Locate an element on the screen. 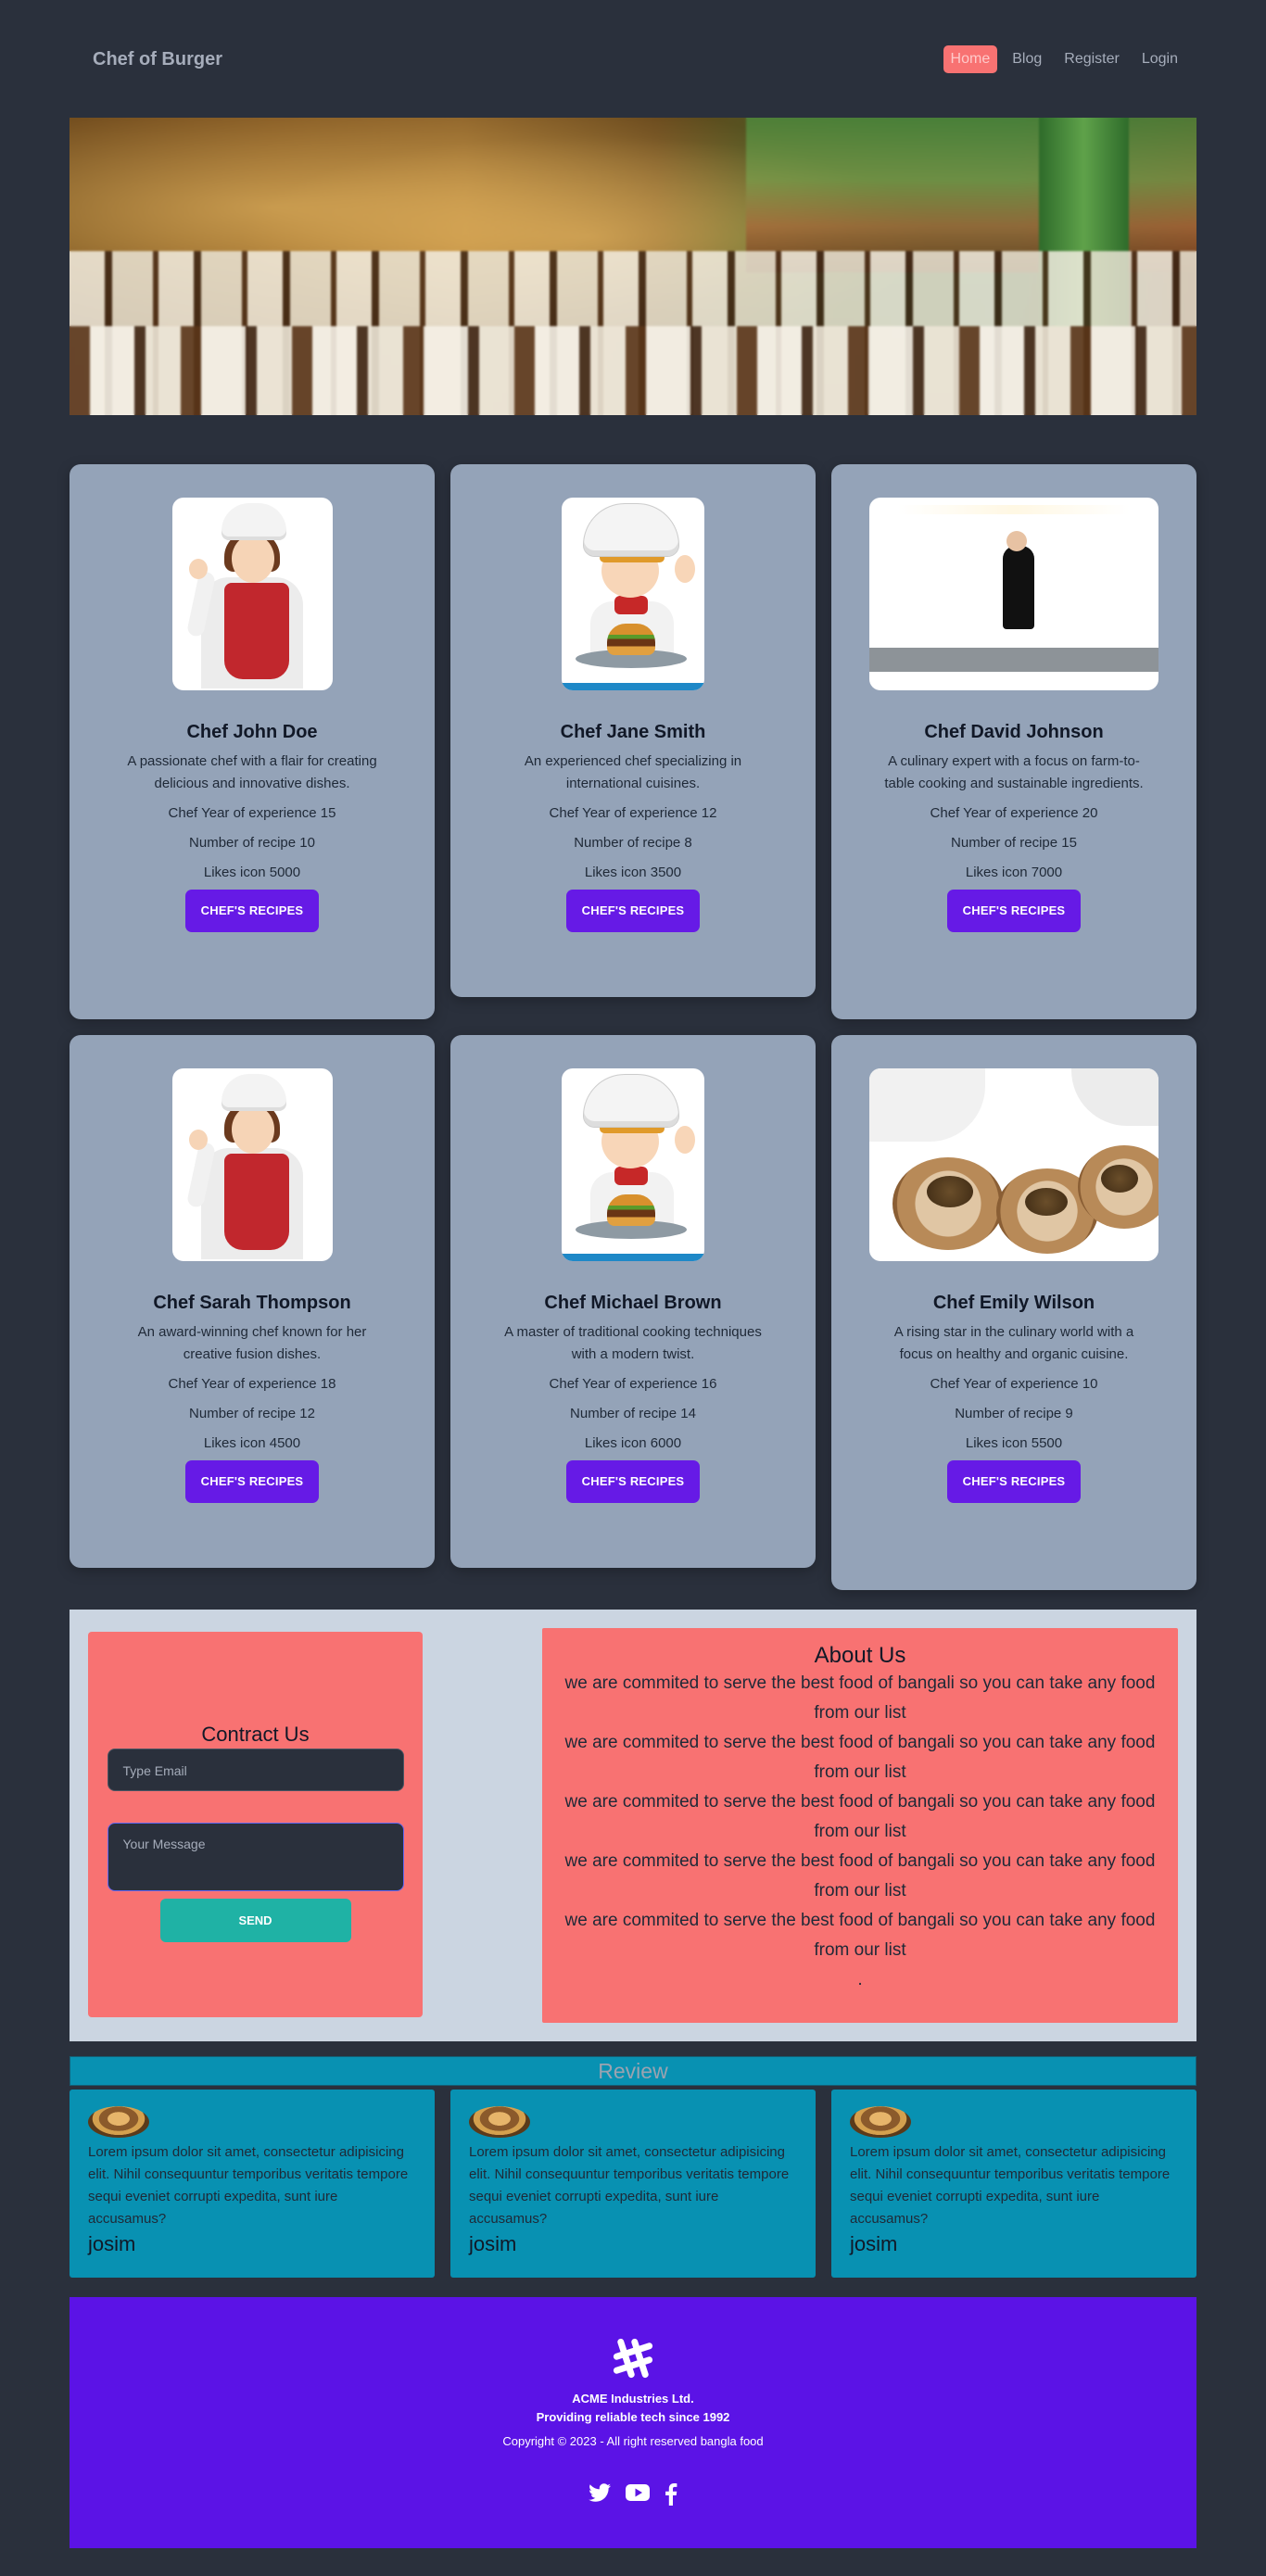  restaurant-banner-image is located at coordinates (633, 266).